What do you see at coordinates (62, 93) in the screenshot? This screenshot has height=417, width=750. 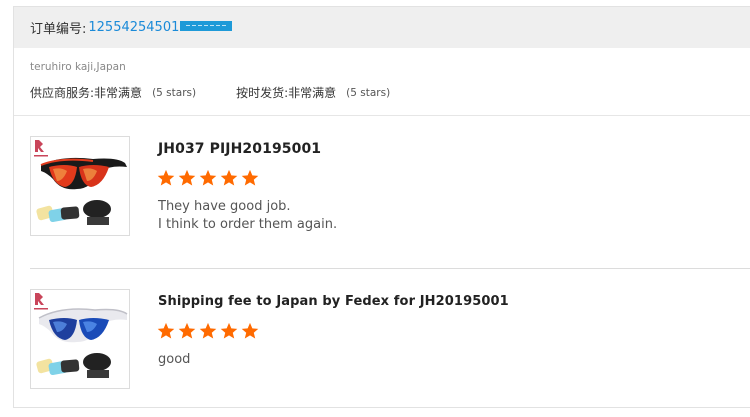 I see `rating-label: 供应商服务:` at bounding box center [62, 93].